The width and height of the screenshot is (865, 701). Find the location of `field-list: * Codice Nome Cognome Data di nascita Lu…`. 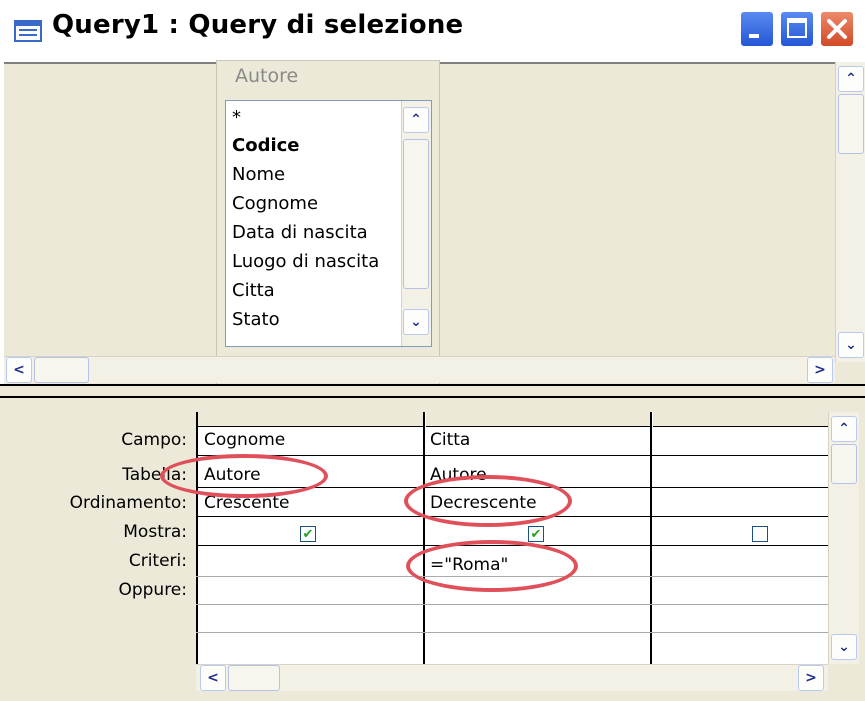

field-list: * Codice Nome Cognome Data di nascita Lu… is located at coordinates (328, 223).